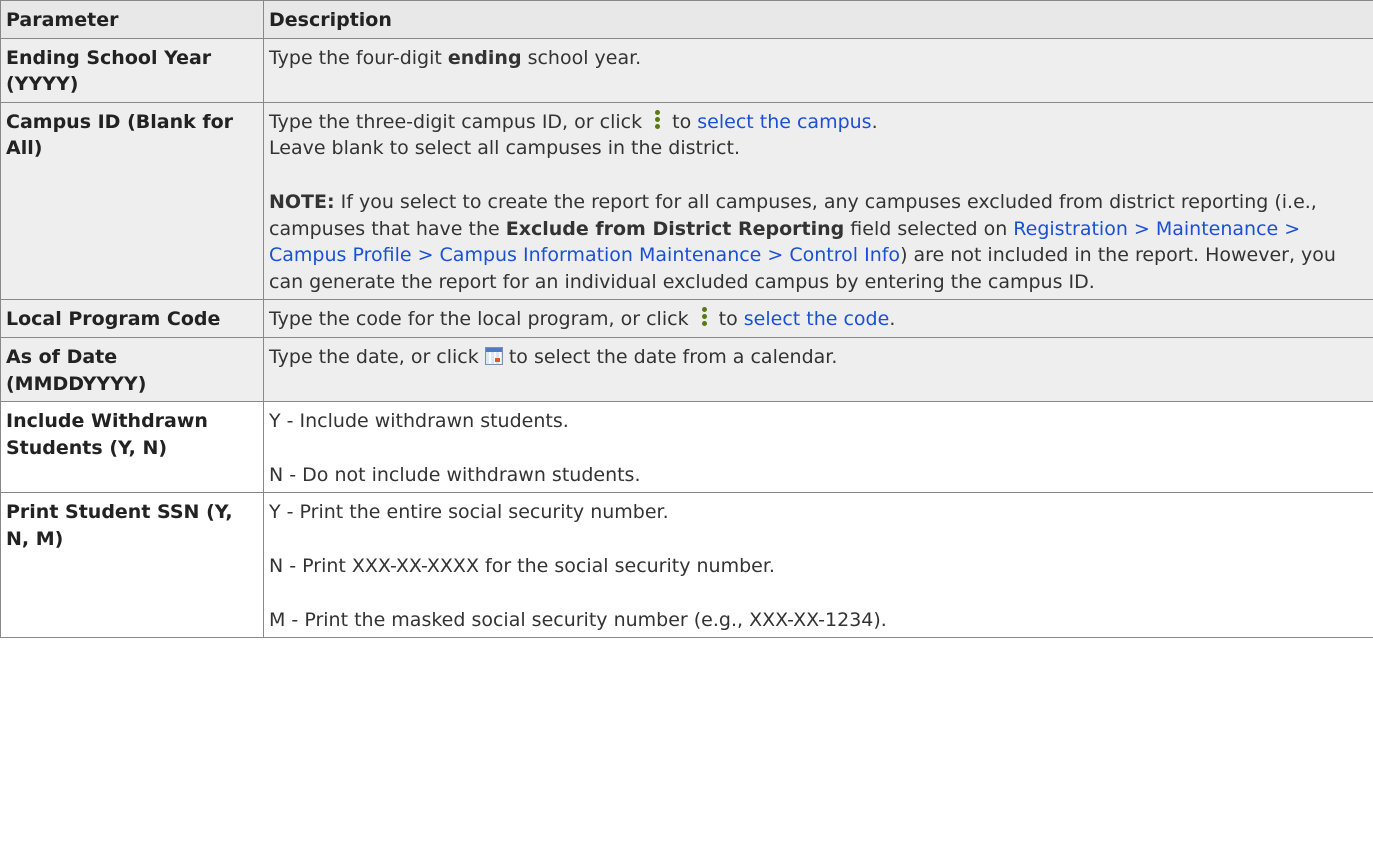 The height and width of the screenshot is (851, 1373). Describe the element at coordinates (818, 70) in the screenshot. I see `desc-ending-school-year: Type the four-digit ending school year.` at that location.